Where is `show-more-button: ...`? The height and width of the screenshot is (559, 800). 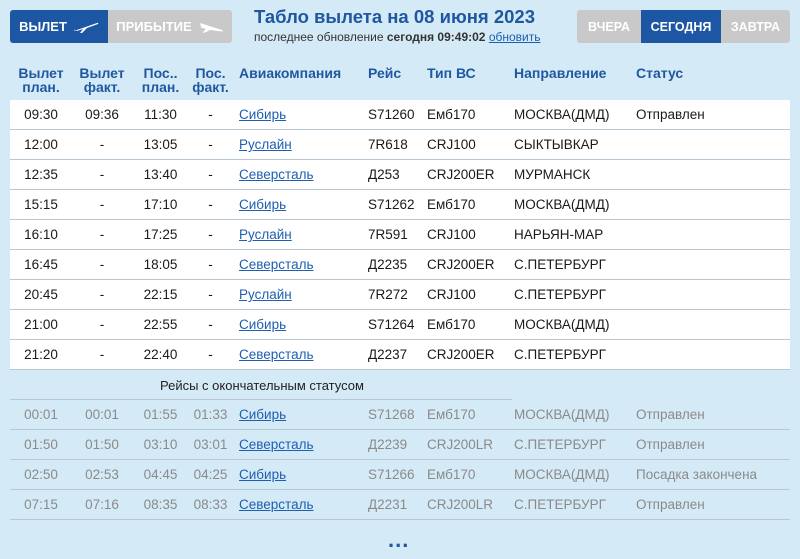 show-more-button: ... is located at coordinates (398, 540).